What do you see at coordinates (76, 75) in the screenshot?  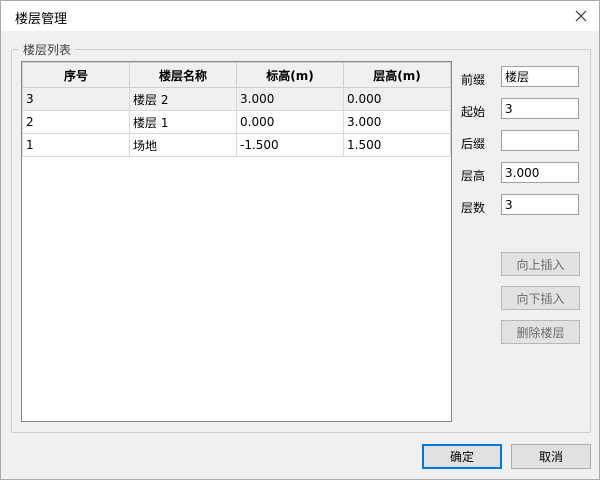 I see `column-header-index: 序号` at bounding box center [76, 75].